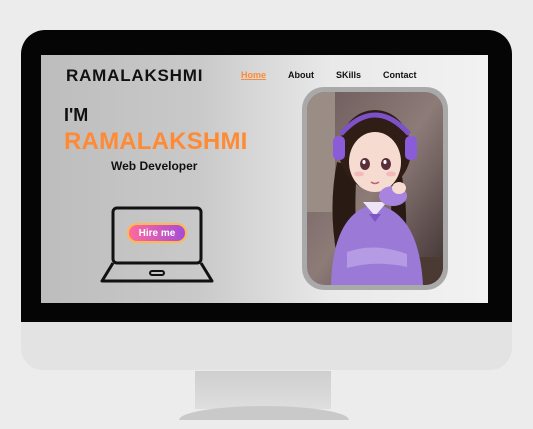  Describe the element at coordinates (263, 390) in the screenshot. I see `monitor-stand` at that location.